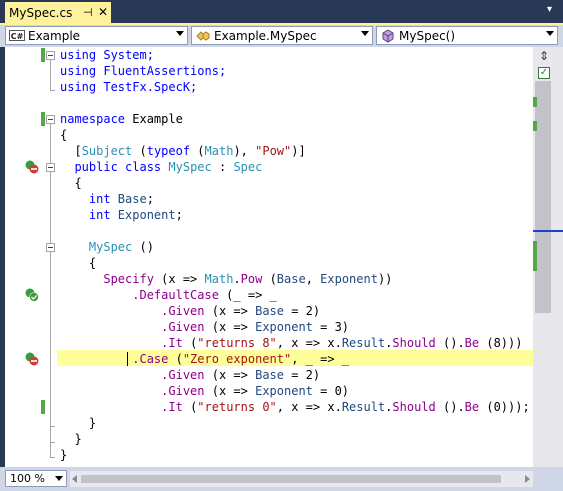 The height and width of the screenshot is (491, 563). Describe the element at coordinates (107, 199) in the screenshot. I see `code-line: int Base;` at that location.